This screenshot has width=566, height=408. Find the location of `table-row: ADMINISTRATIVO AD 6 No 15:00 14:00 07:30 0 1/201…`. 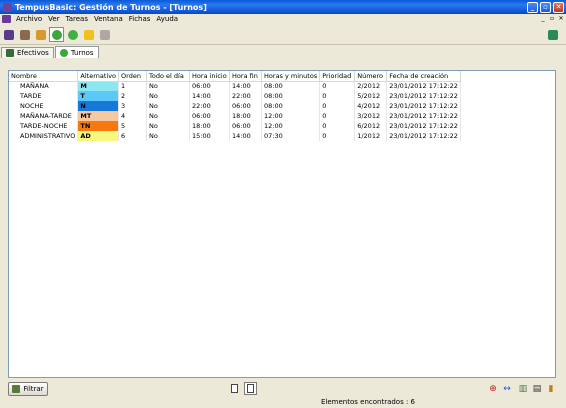

table-row: ADMINISTRATIVO AD 6 No 15:00 14:00 07:30 0 1/201… is located at coordinates (235, 136).